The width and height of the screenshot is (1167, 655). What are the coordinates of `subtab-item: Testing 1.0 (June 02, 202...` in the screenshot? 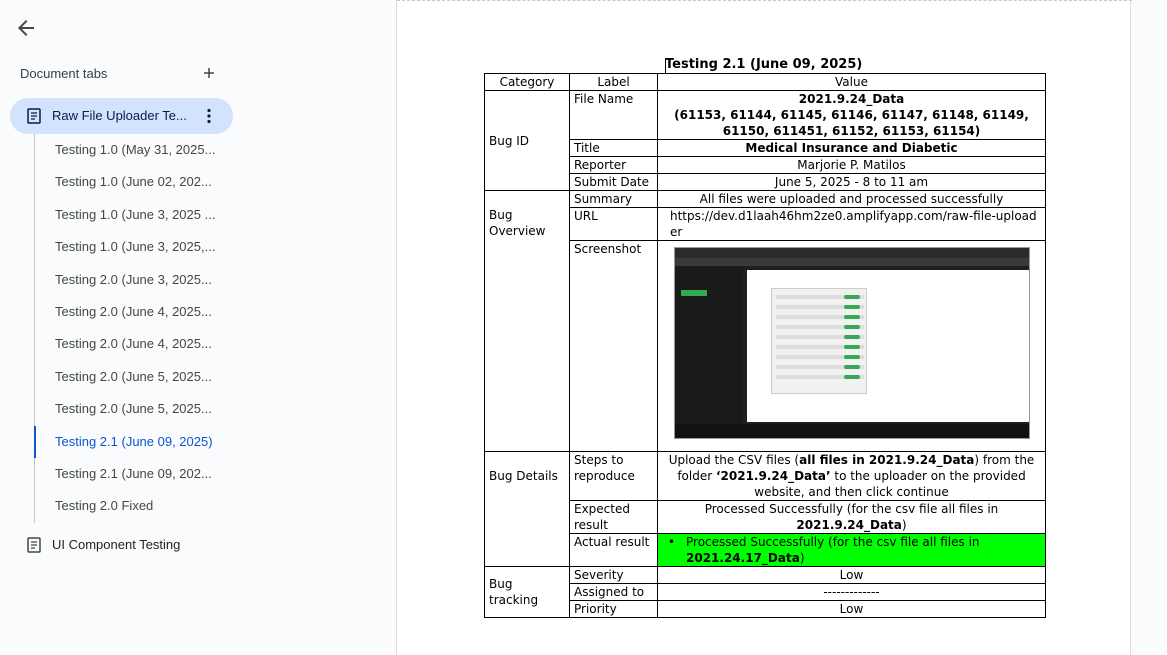 It's located at (134, 182).